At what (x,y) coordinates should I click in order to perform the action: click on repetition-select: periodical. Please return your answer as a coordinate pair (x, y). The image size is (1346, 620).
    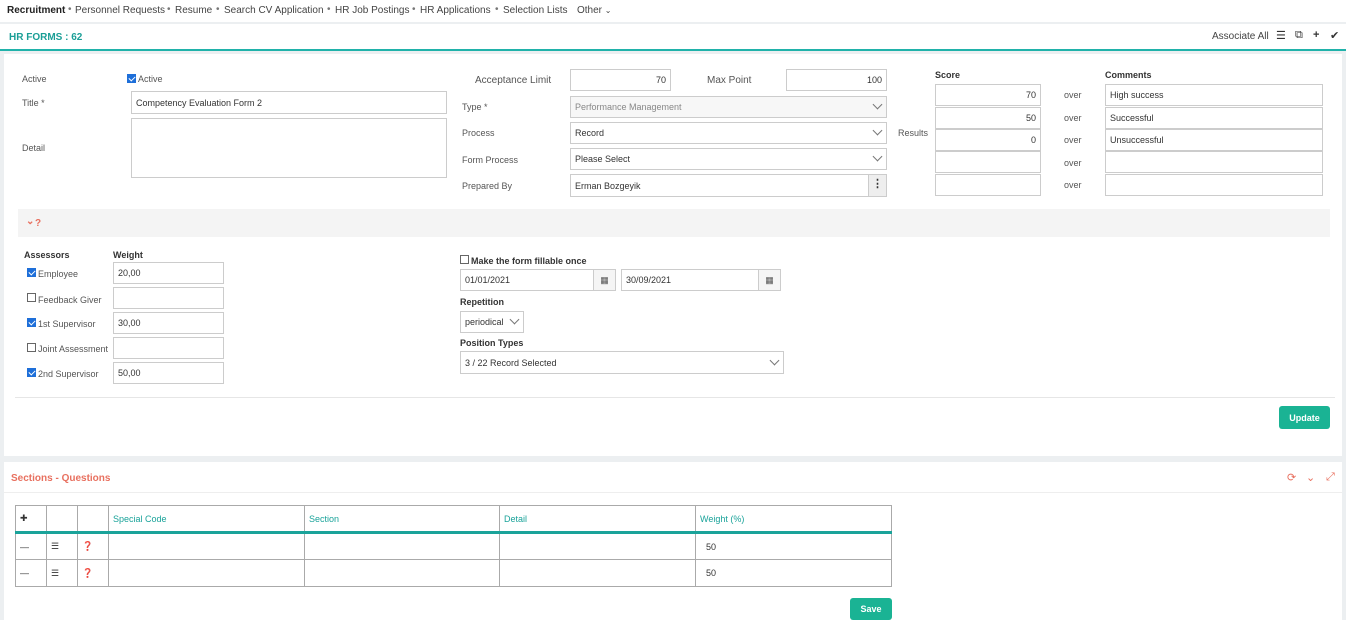
    Looking at the image, I should click on (492, 322).